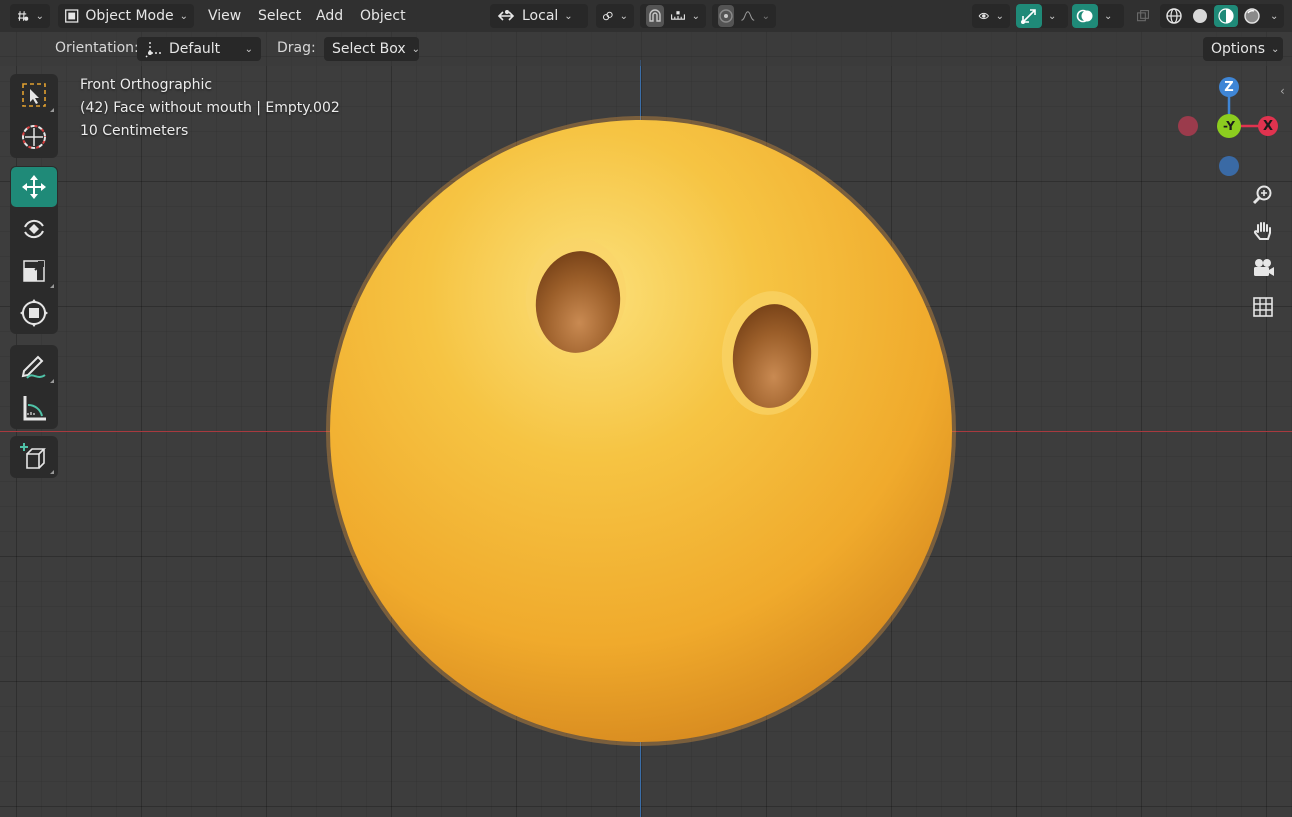 The height and width of the screenshot is (817, 1292). I want to click on snap-increment-icon, so click(677, 15).